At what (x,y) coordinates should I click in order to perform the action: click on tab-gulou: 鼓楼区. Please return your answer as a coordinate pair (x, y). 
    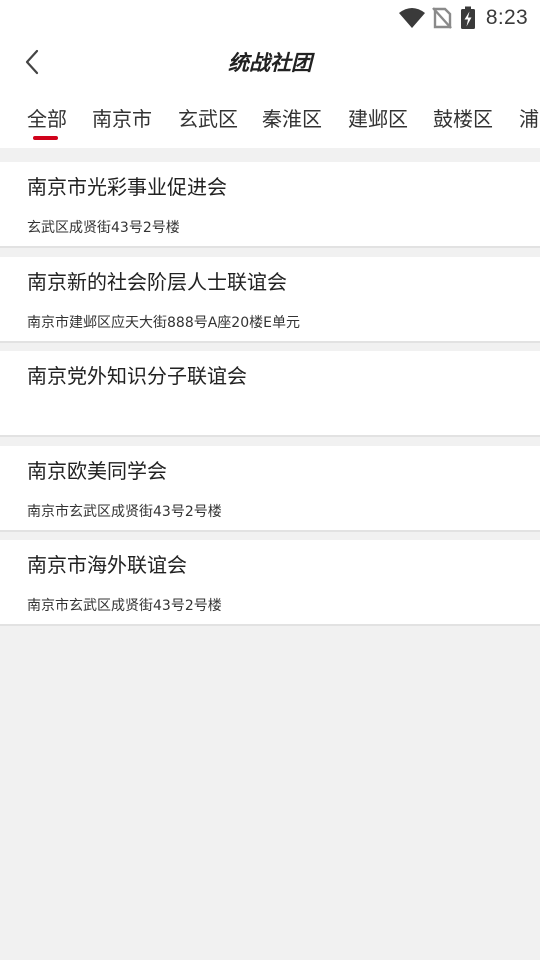
    Looking at the image, I should click on (463, 119).